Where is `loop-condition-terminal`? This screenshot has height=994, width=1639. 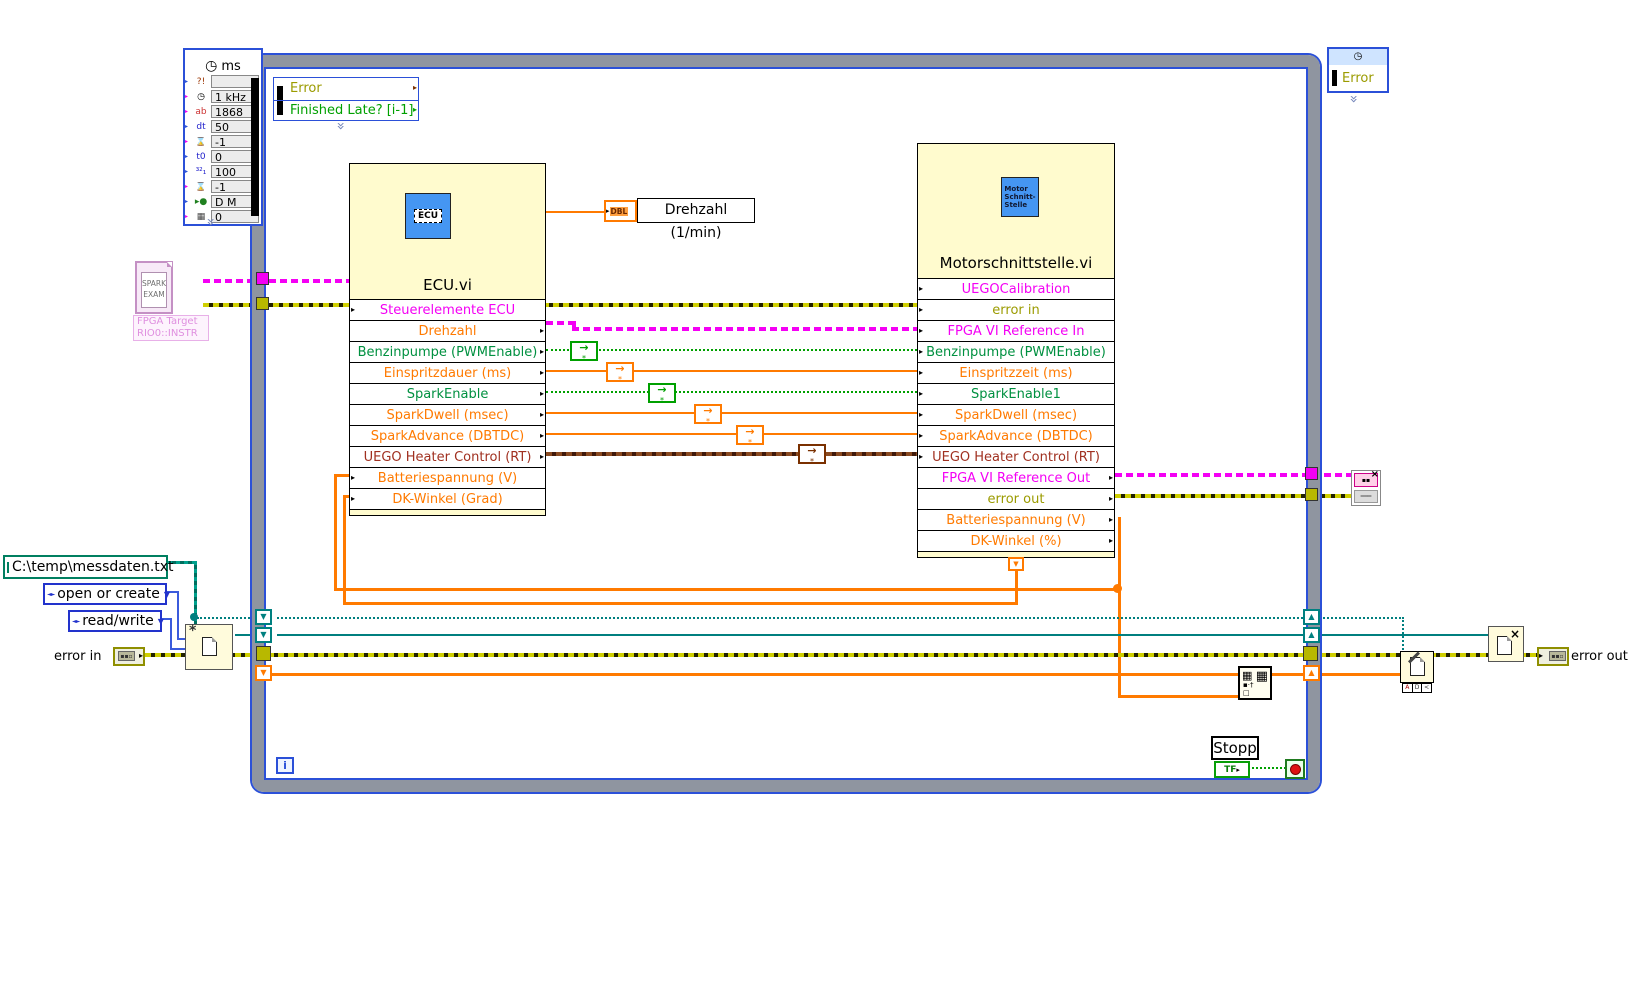 loop-condition-terminal is located at coordinates (1295, 769).